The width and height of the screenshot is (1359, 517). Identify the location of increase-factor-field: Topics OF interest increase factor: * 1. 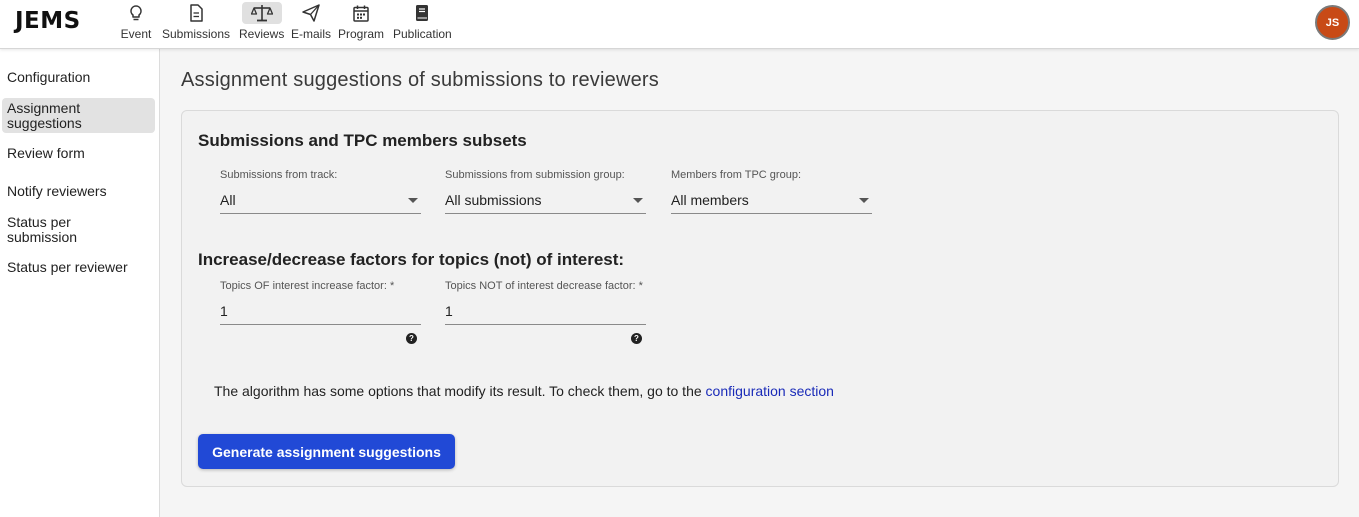
(320, 302).